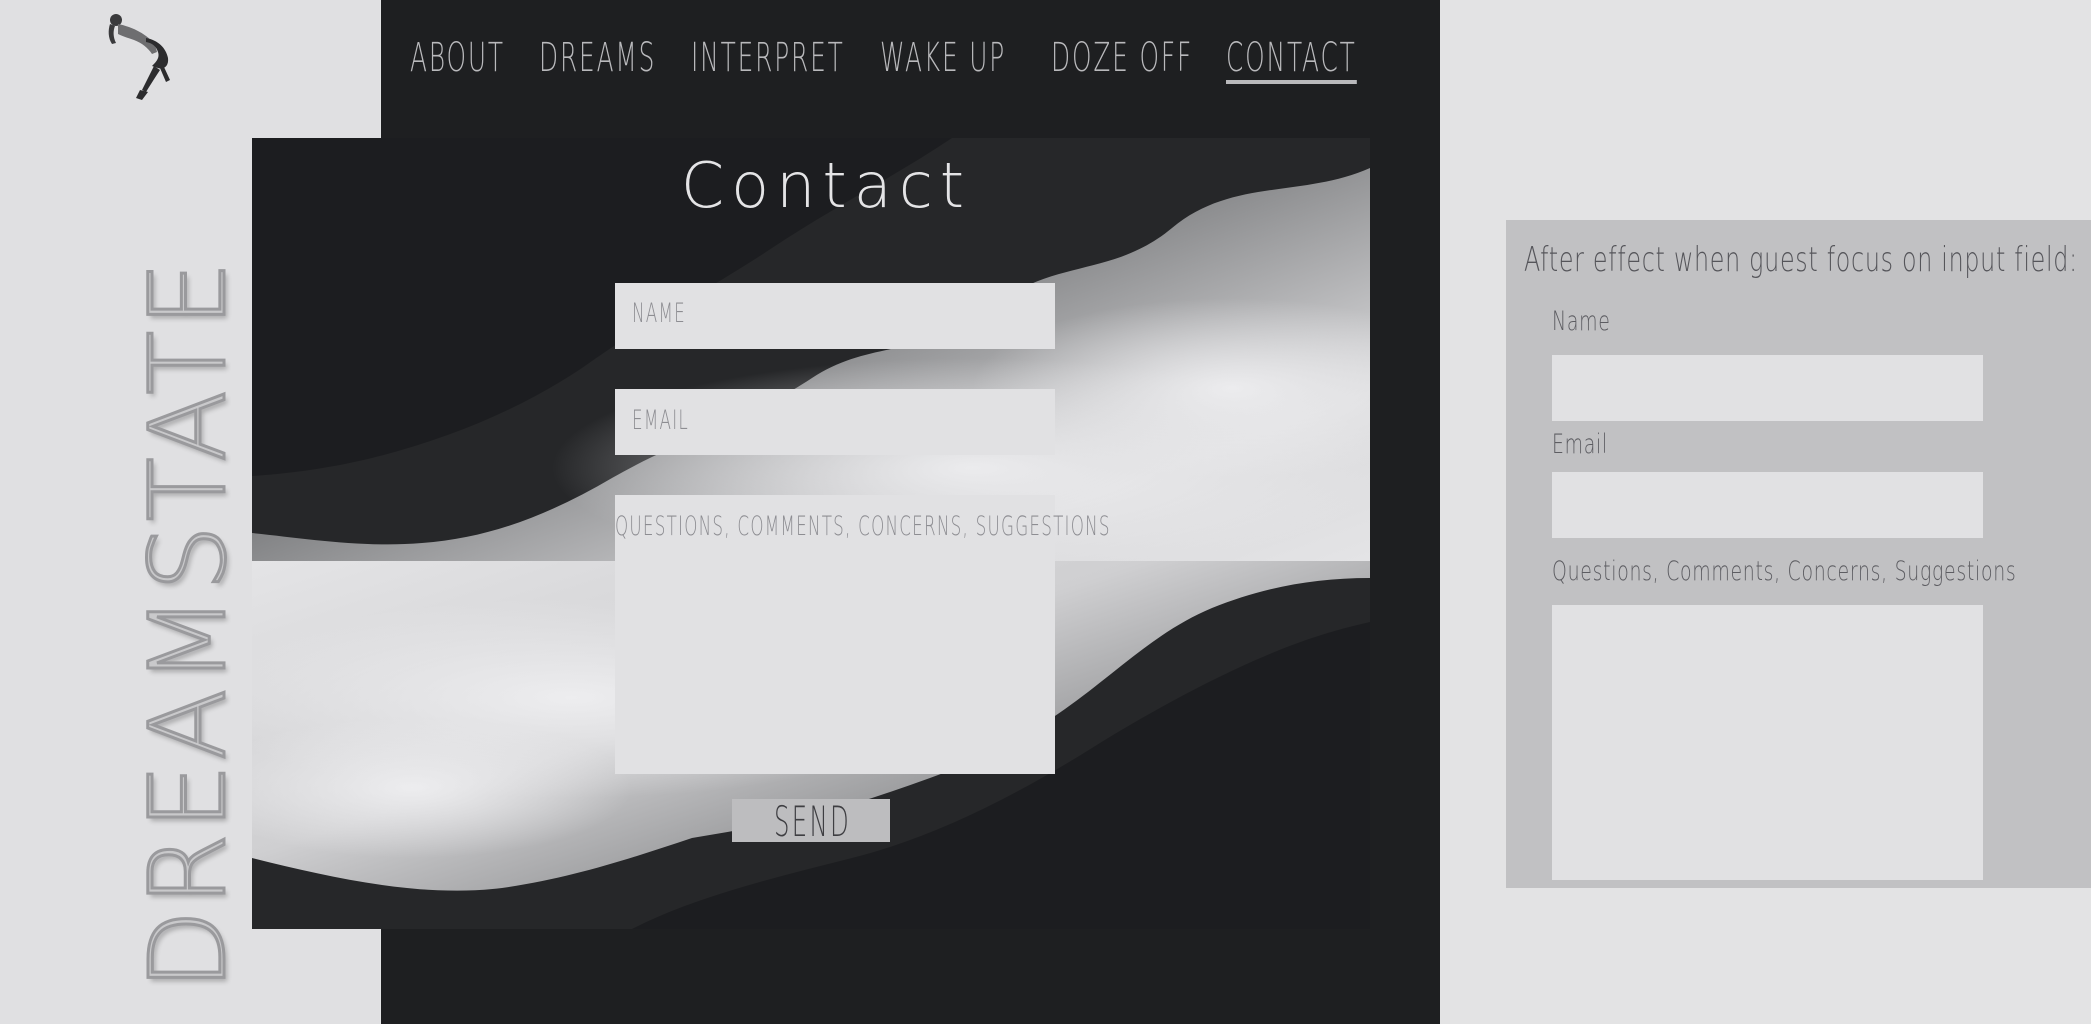 The width and height of the screenshot is (2091, 1024). What do you see at coordinates (597, 58) in the screenshot?
I see `nav-dreams: DREAMS` at bounding box center [597, 58].